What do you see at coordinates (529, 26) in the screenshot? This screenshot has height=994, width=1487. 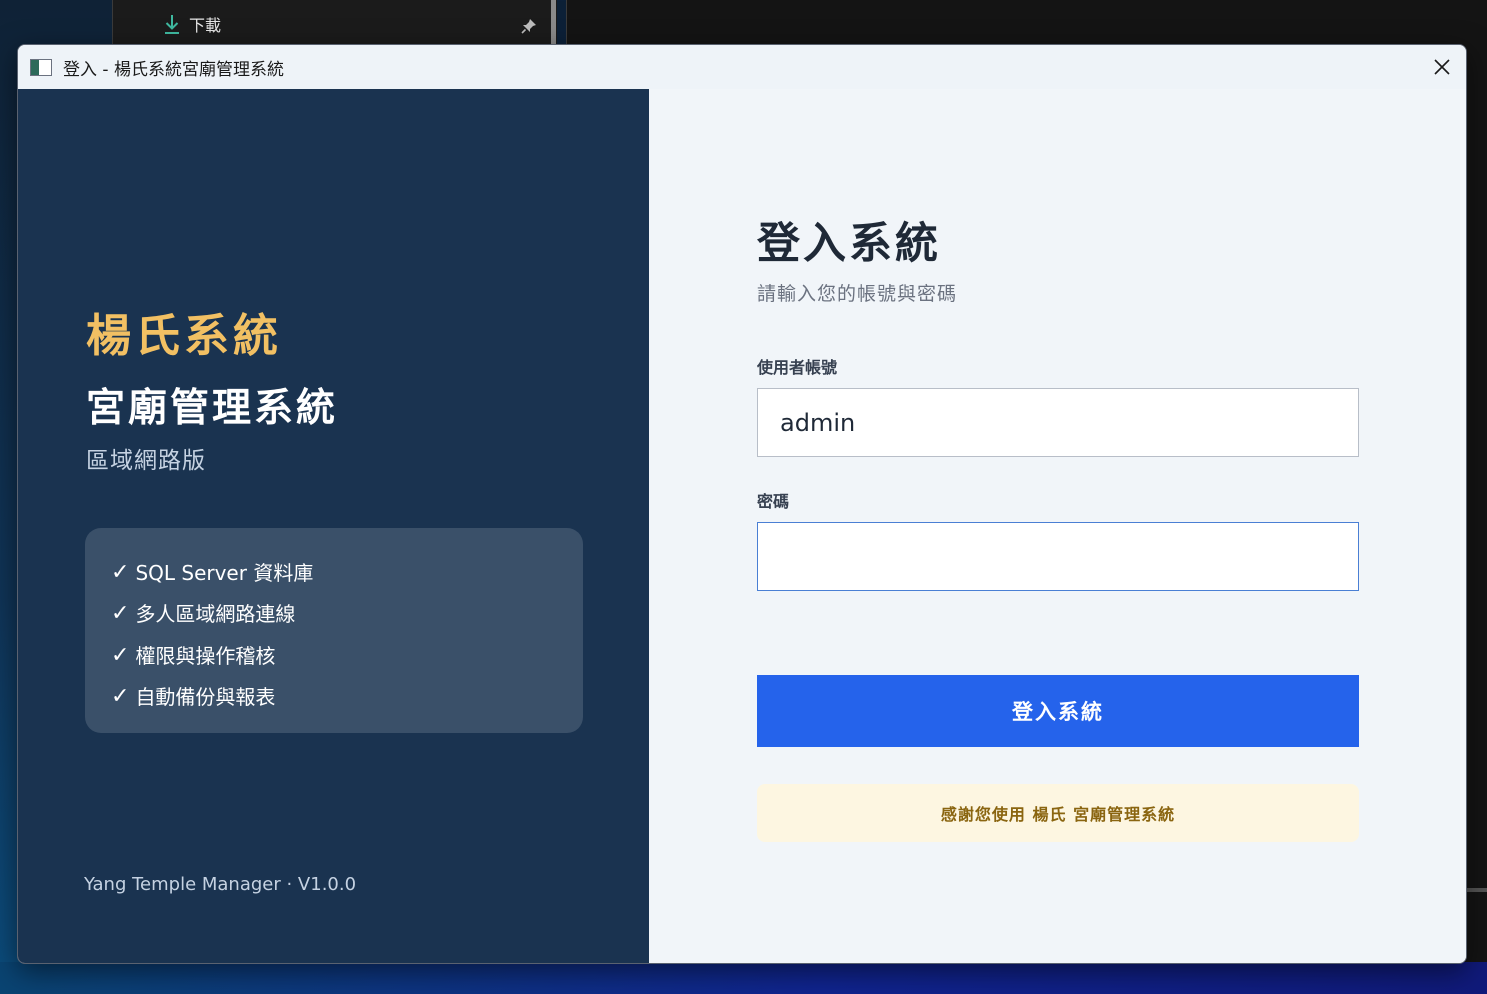 I see `pin-icon` at bounding box center [529, 26].